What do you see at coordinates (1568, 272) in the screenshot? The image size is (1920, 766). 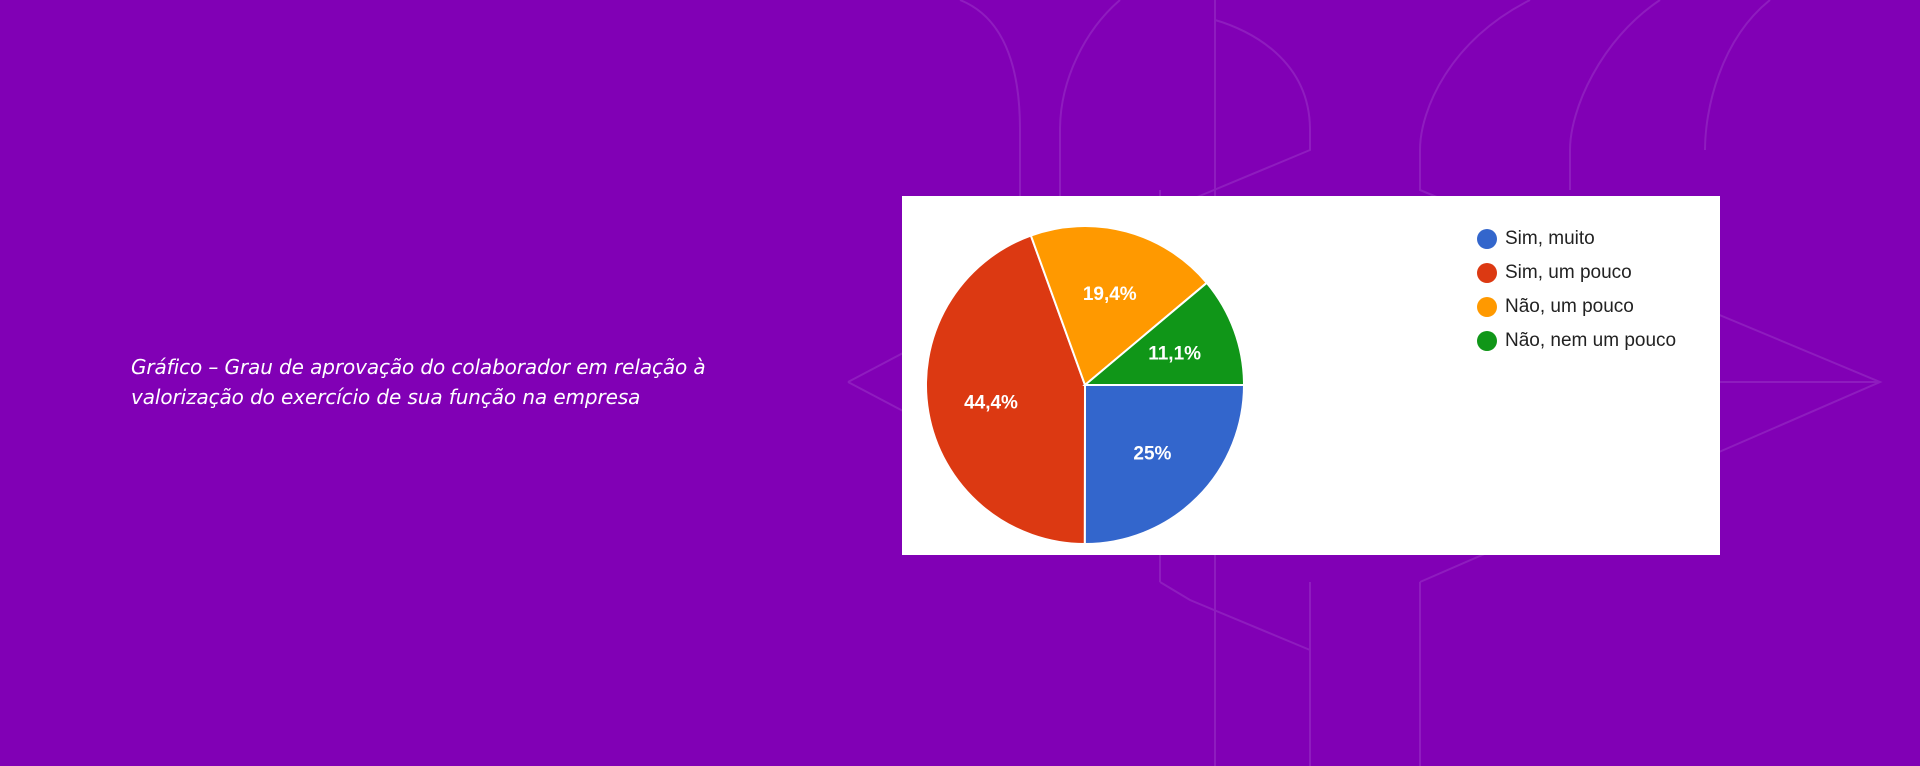 I see `legend-label-1: Sim, um pouco` at bounding box center [1568, 272].